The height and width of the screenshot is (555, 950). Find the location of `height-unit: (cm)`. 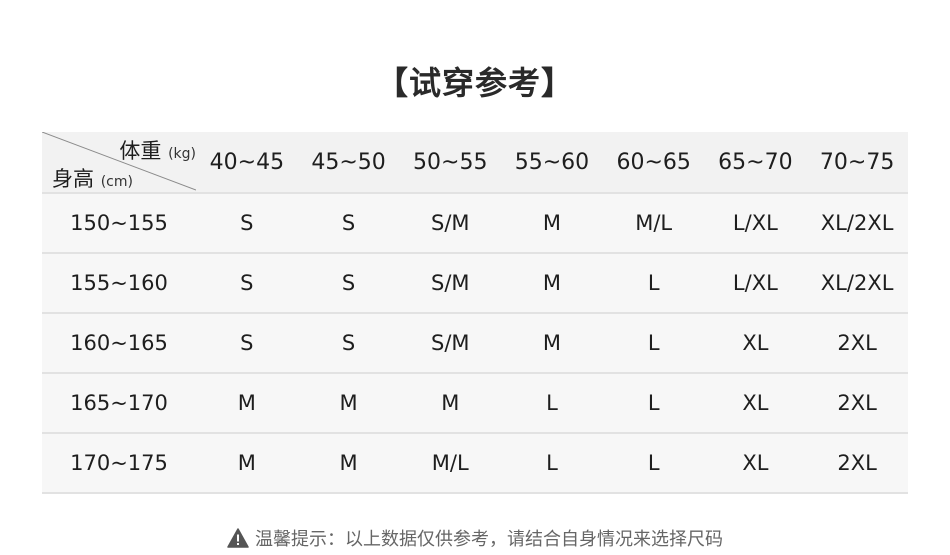

height-unit: (cm) is located at coordinates (116, 182).